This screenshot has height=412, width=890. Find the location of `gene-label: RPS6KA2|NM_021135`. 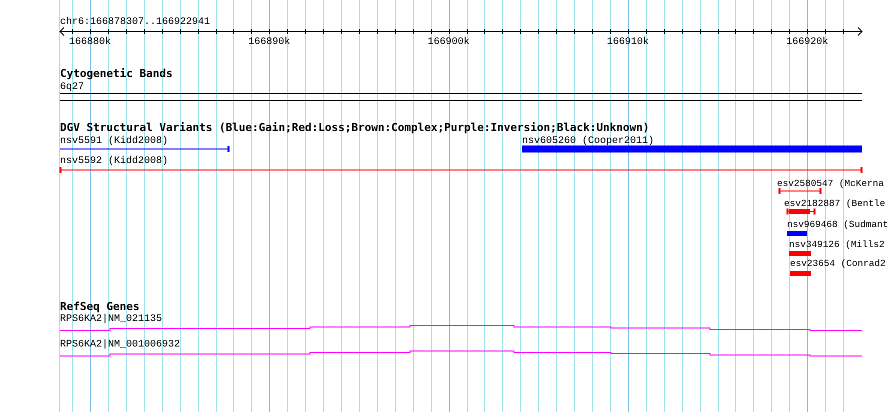

gene-label: RPS6KA2|NM_021135 is located at coordinates (111, 319).